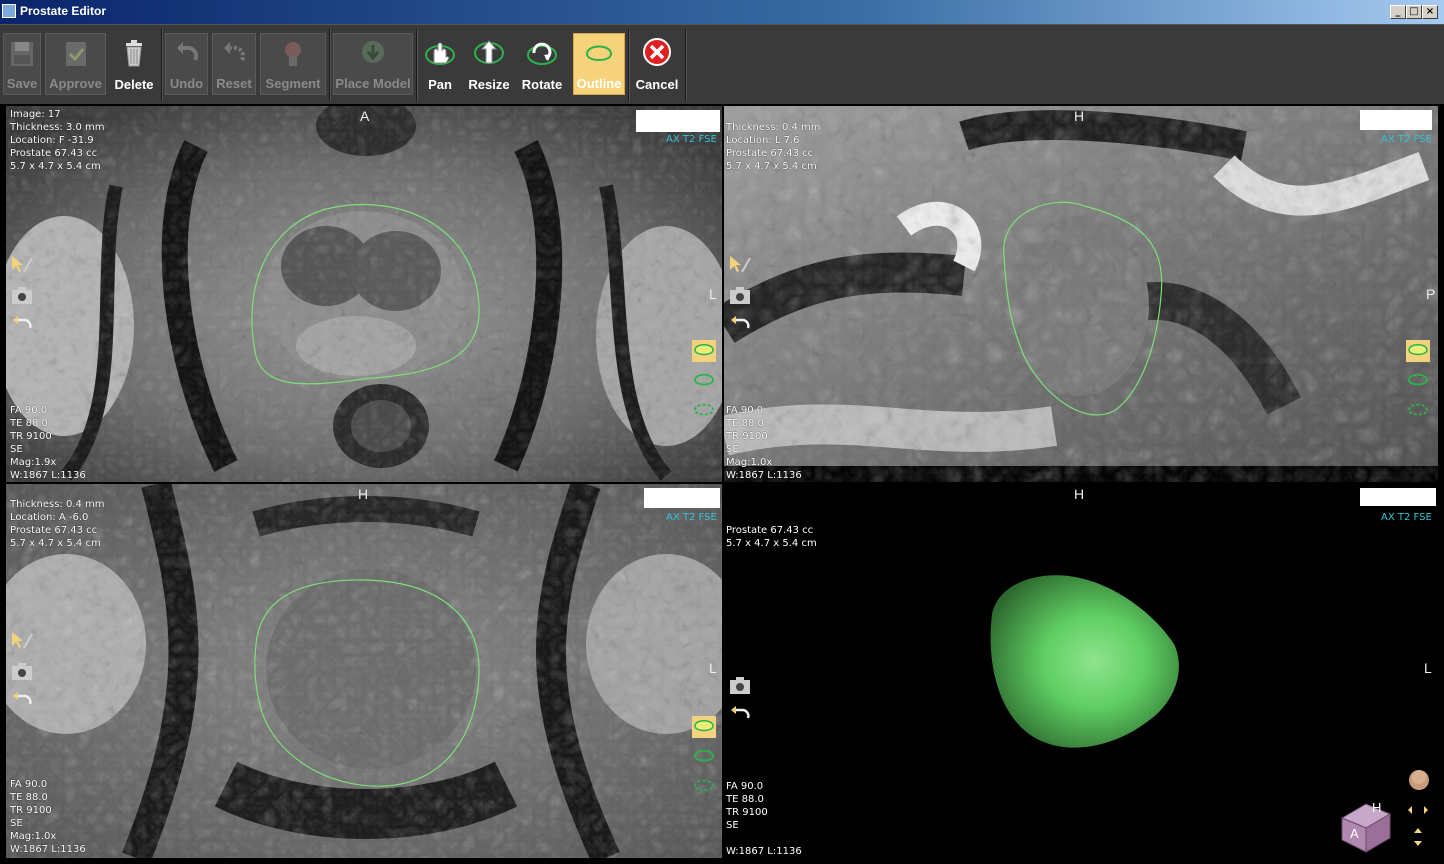  I want to click on minimize-button: _, so click(1398, 12).